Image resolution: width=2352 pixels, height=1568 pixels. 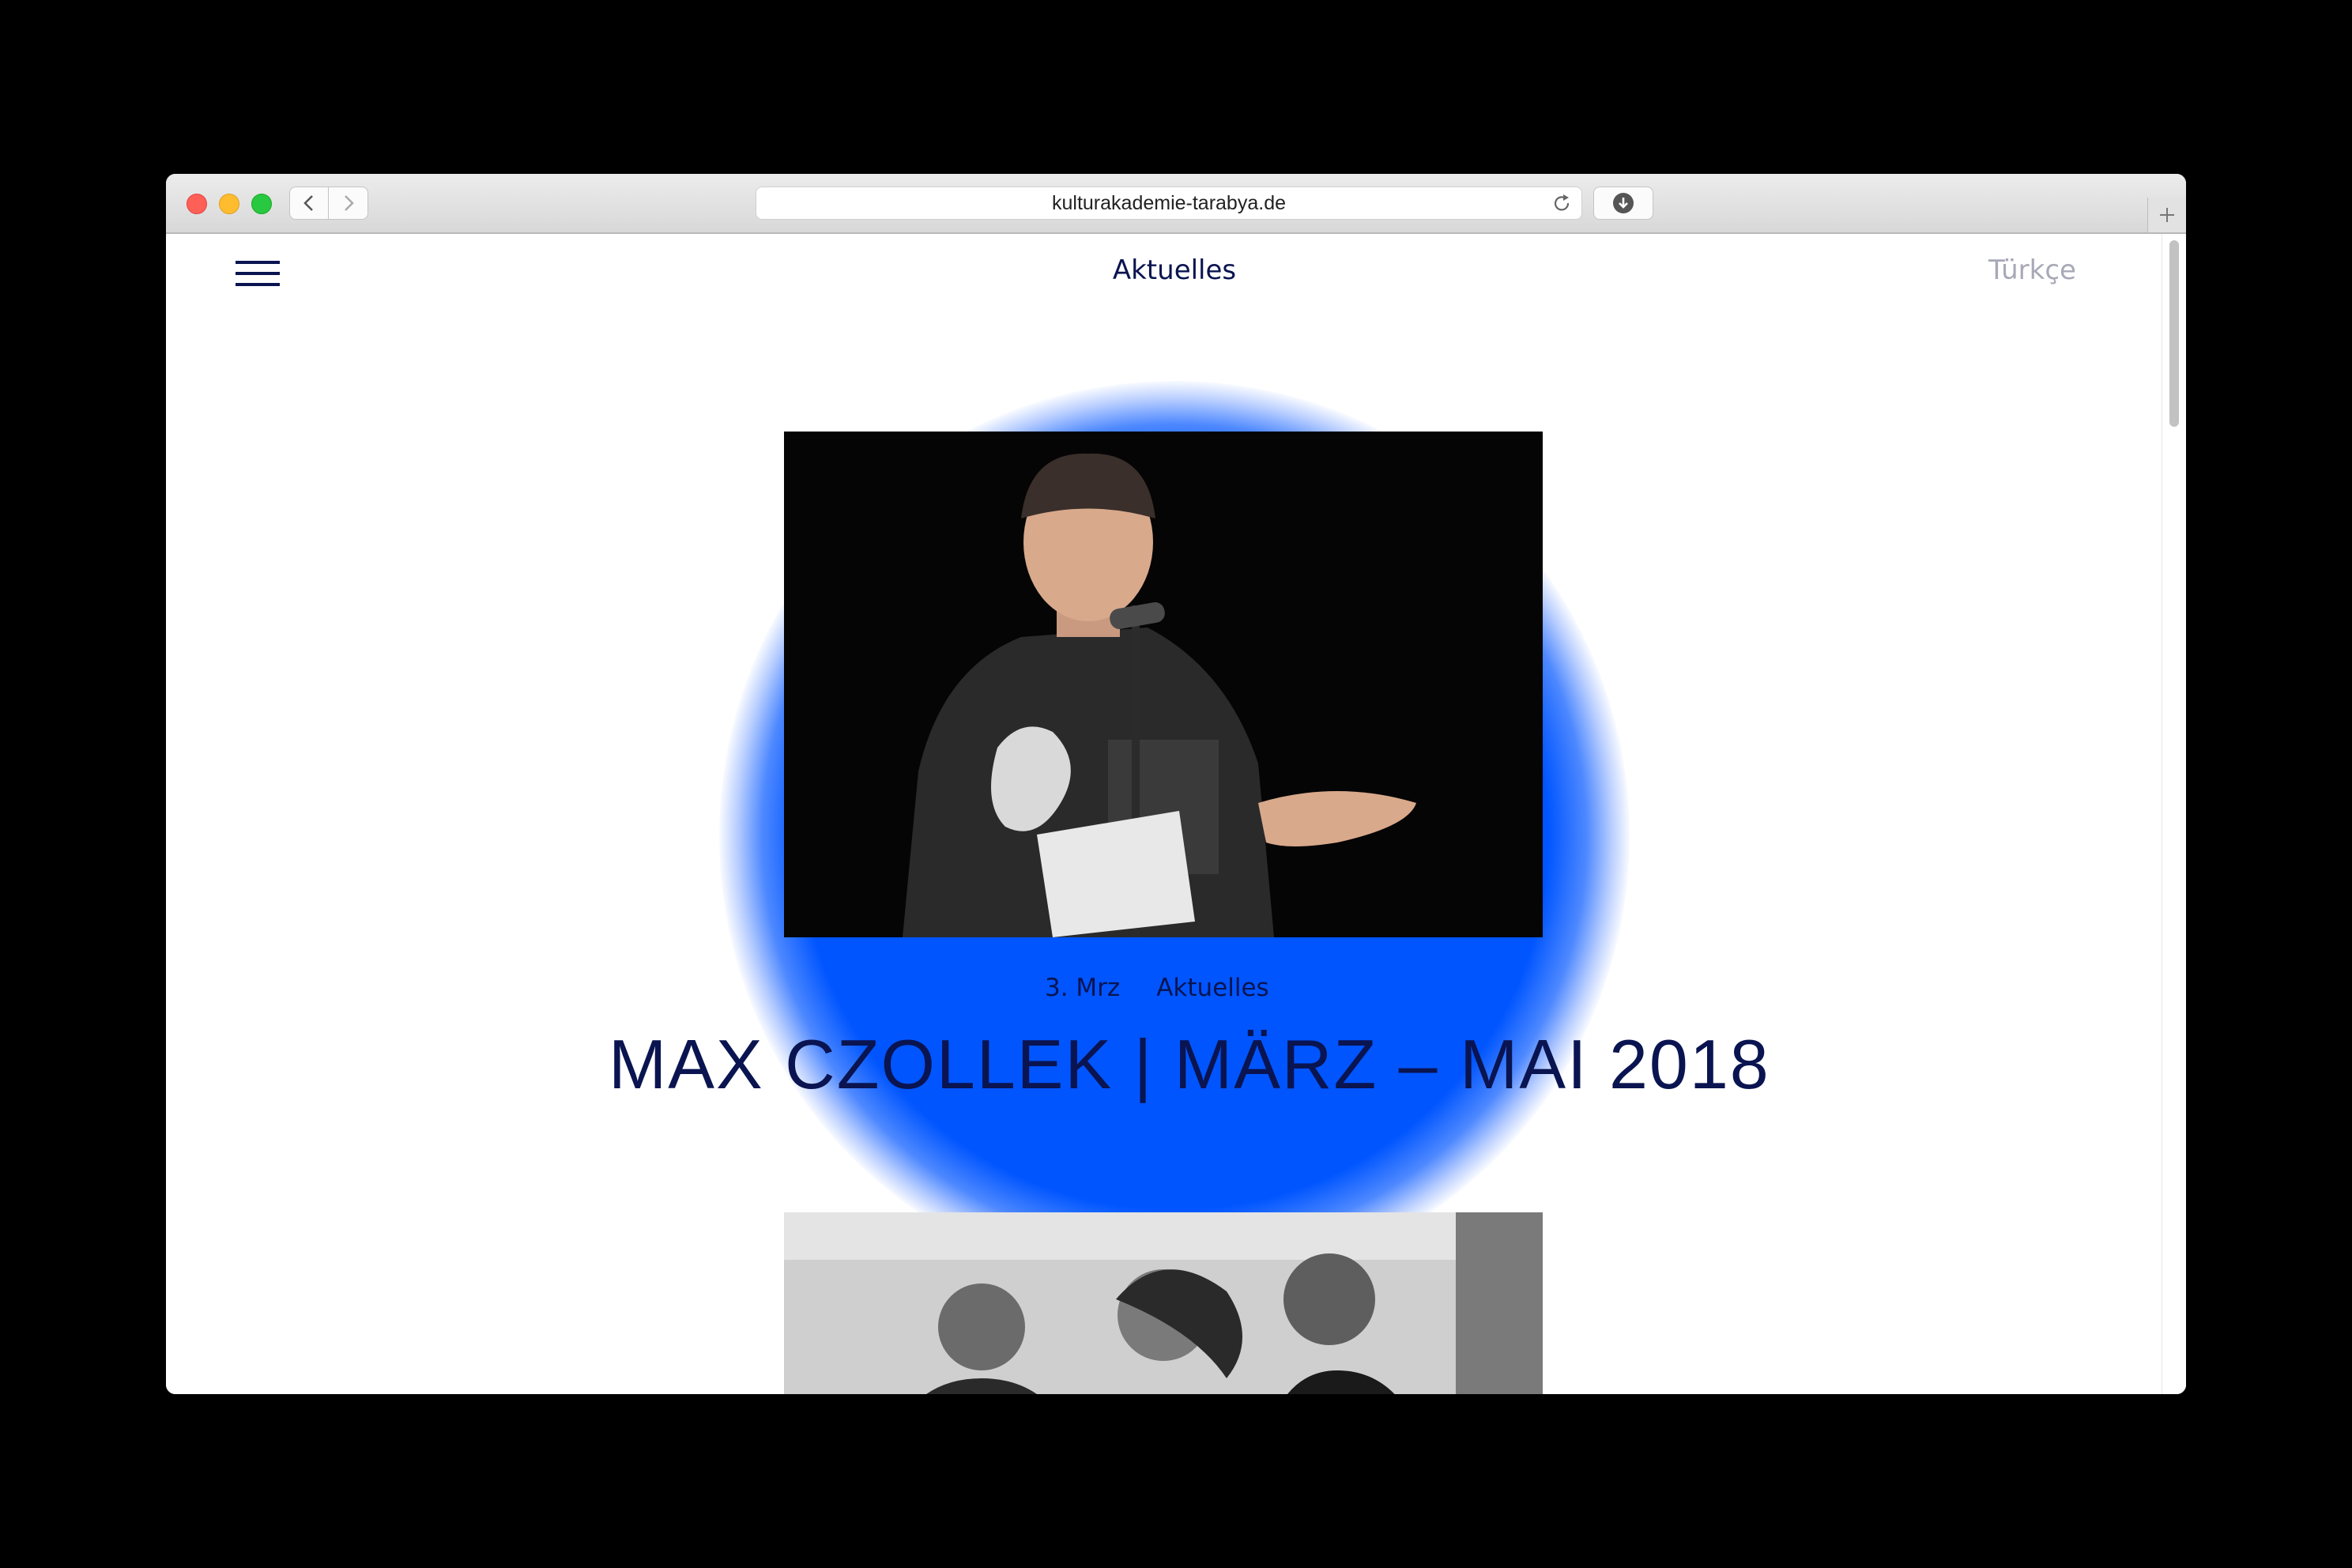 I want to click on address-url: kulturakademie-tarabya.de, so click(x=1169, y=202).